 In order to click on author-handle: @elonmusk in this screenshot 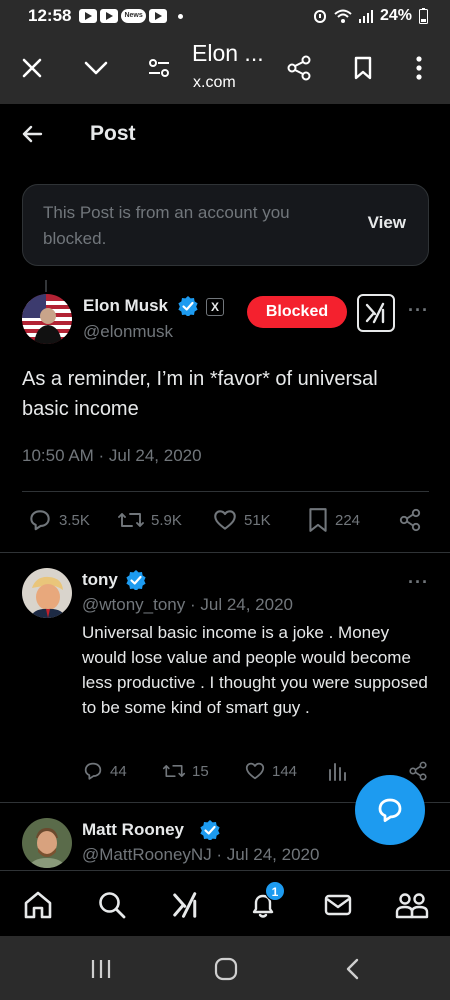, I will do `click(128, 332)`.